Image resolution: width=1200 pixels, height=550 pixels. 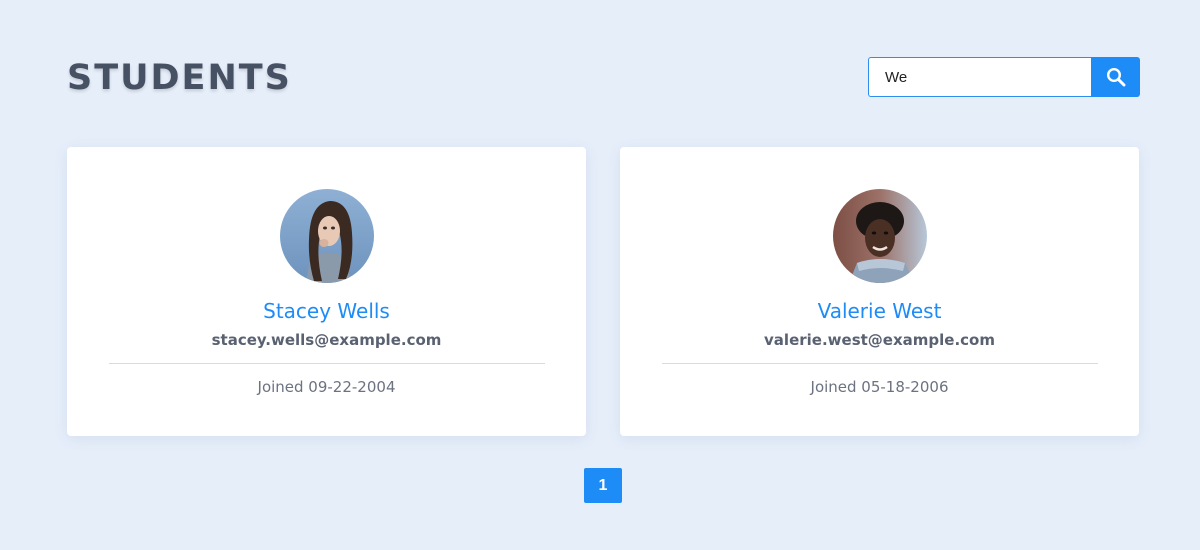 I want to click on joined-date: Joined 05-18-2006, so click(x=879, y=387).